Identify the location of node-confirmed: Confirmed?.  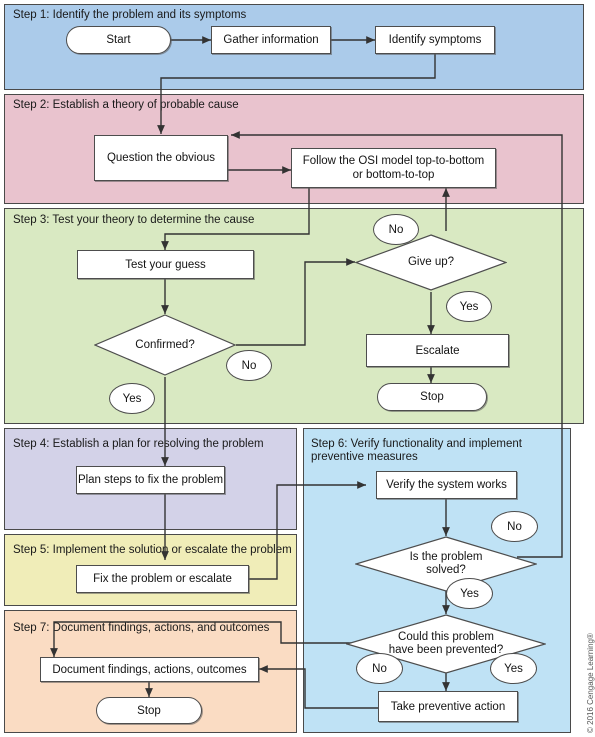
(165, 345).